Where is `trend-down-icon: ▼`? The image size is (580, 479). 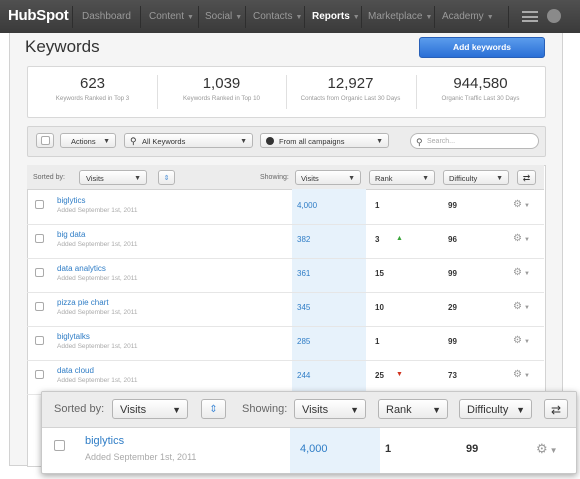 trend-down-icon: ▼ is located at coordinates (399, 374).